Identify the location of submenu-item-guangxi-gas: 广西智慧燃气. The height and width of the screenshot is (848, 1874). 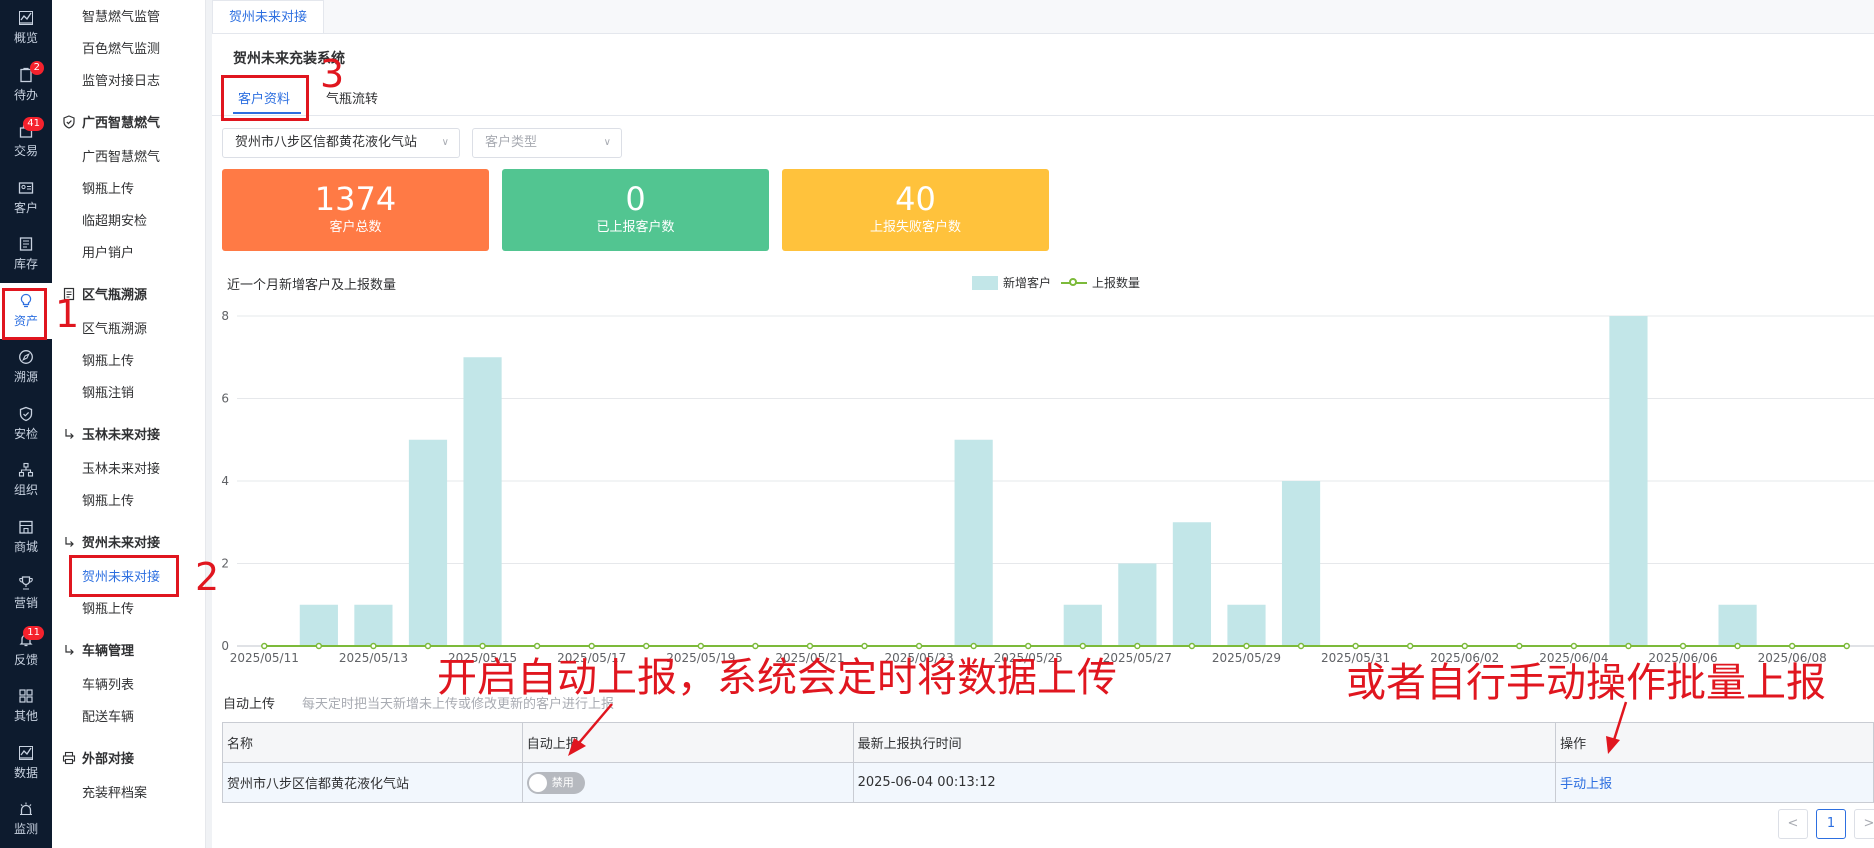
(121, 155).